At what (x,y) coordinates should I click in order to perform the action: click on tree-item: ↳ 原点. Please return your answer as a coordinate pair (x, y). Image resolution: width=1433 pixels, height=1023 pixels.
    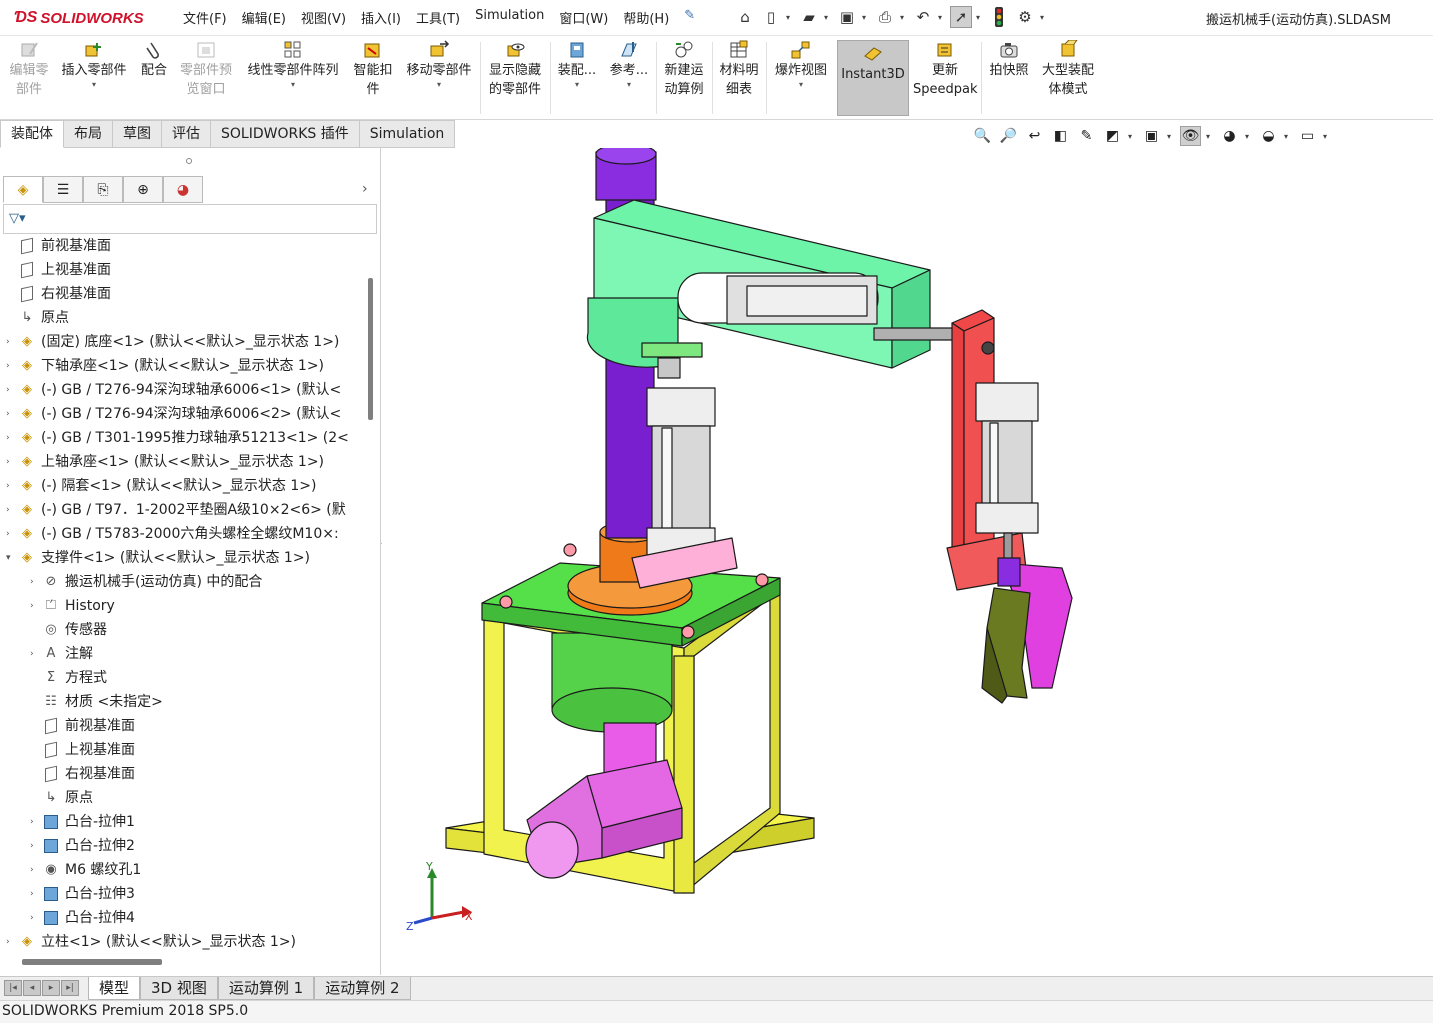
    Looking at the image, I should click on (61, 798).